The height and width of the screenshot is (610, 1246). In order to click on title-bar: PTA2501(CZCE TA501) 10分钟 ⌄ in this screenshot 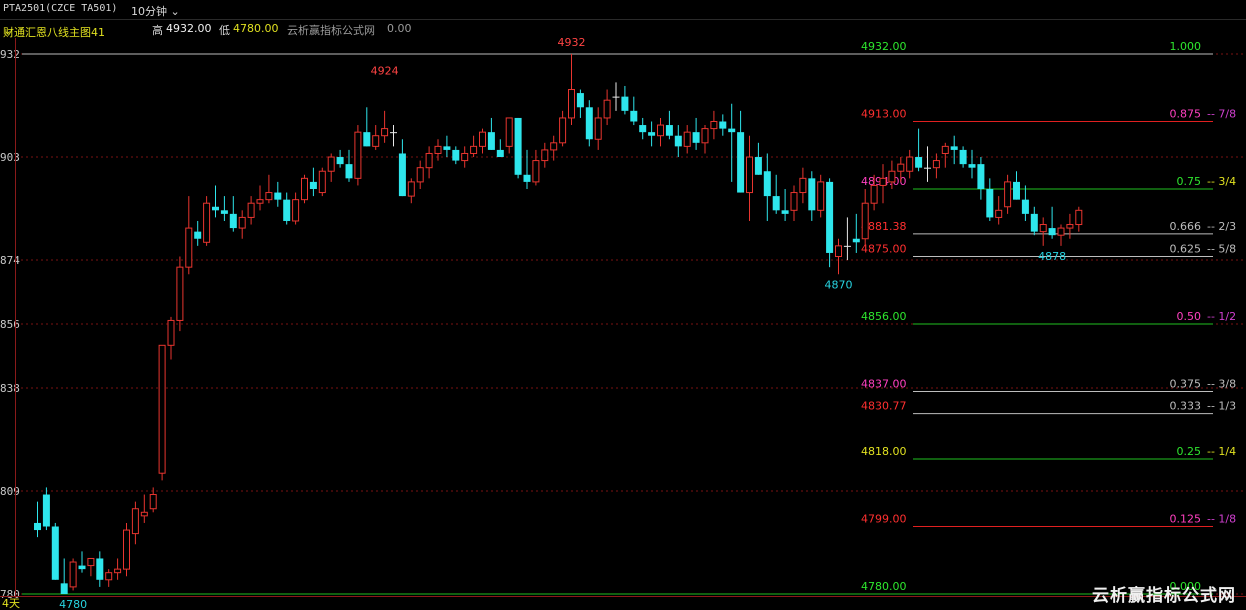, I will do `click(623, 10)`.